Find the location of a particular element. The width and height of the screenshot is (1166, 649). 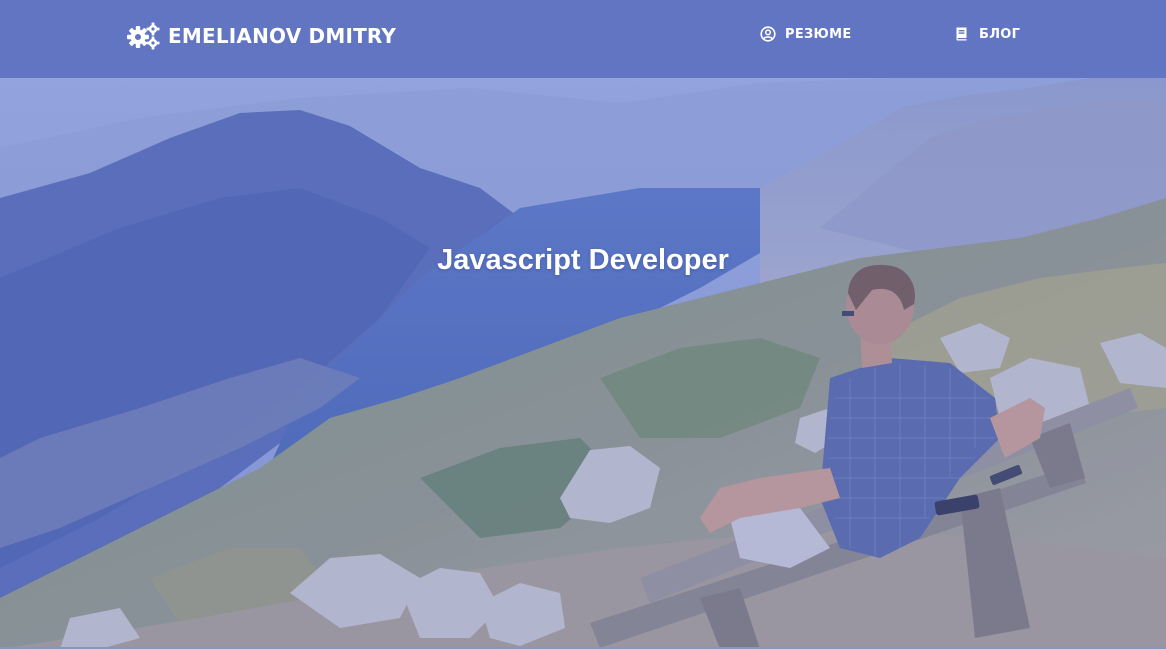

nav-item-resume: РЕЗЮМЕ is located at coordinates (806, 34).